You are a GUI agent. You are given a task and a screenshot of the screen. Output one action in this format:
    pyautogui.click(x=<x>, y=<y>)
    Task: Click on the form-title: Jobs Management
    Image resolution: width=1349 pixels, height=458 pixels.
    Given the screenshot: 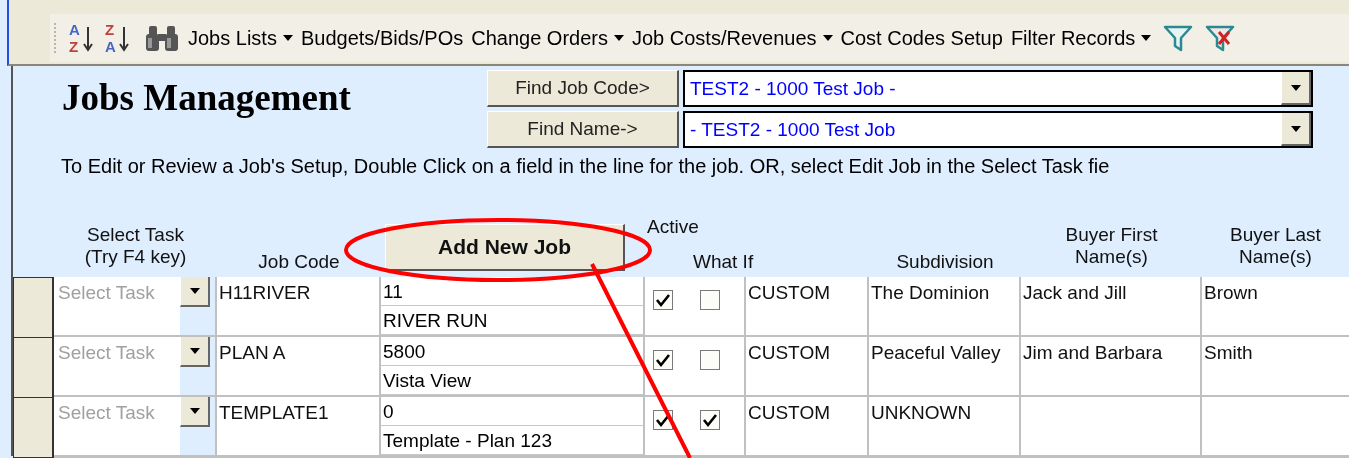 What is the action you would take?
    pyautogui.click(x=206, y=98)
    